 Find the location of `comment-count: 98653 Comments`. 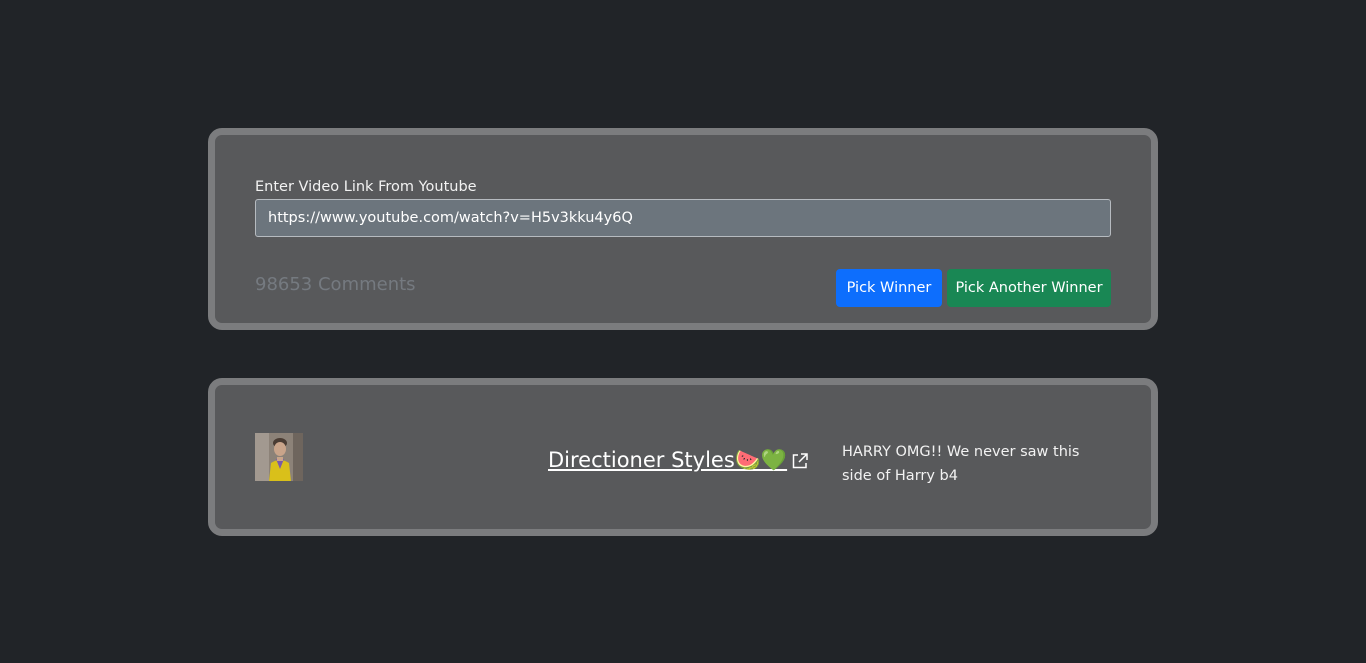

comment-count: 98653 Comments is located at coordinates (335, 284).